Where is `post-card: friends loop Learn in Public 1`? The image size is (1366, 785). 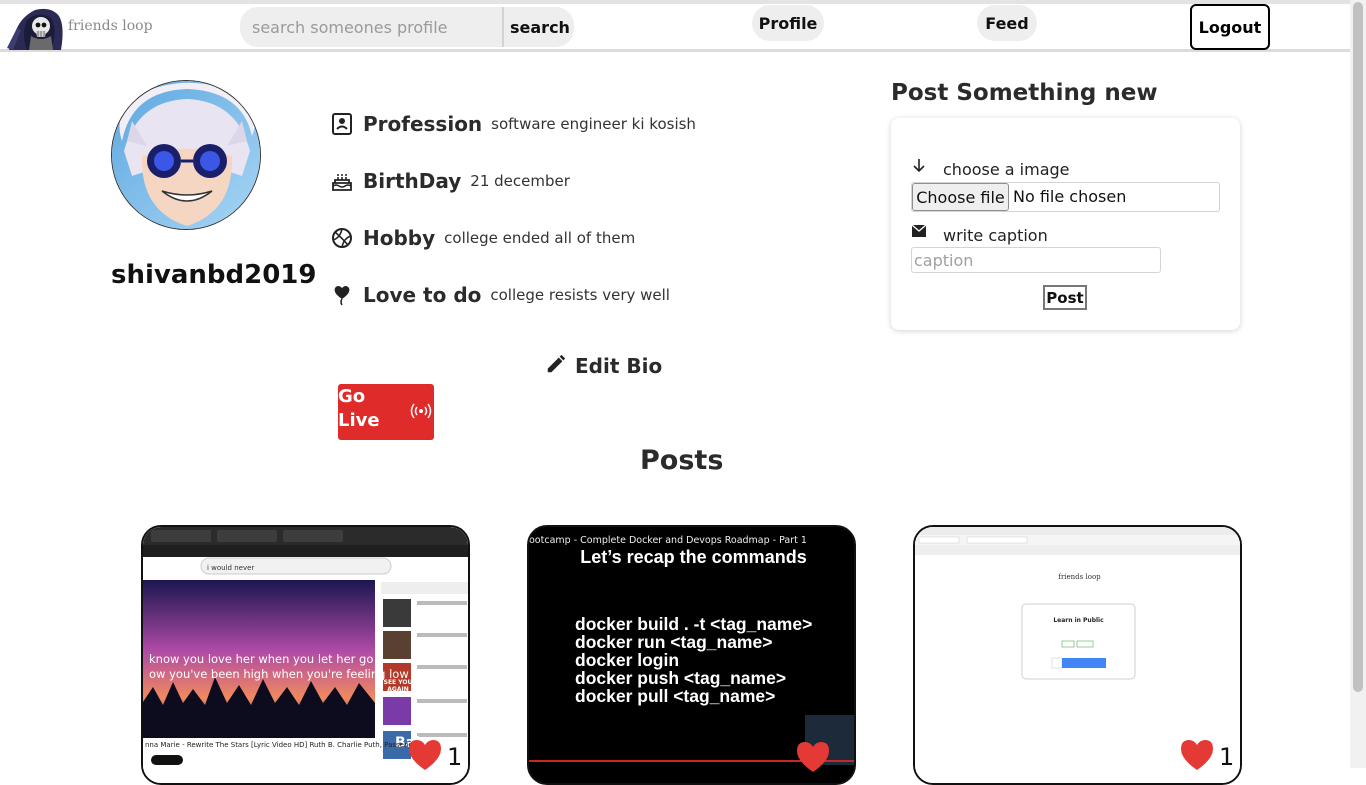 post-card: friends loop Learn in Public 1 is located at coordinates (1077, 655).